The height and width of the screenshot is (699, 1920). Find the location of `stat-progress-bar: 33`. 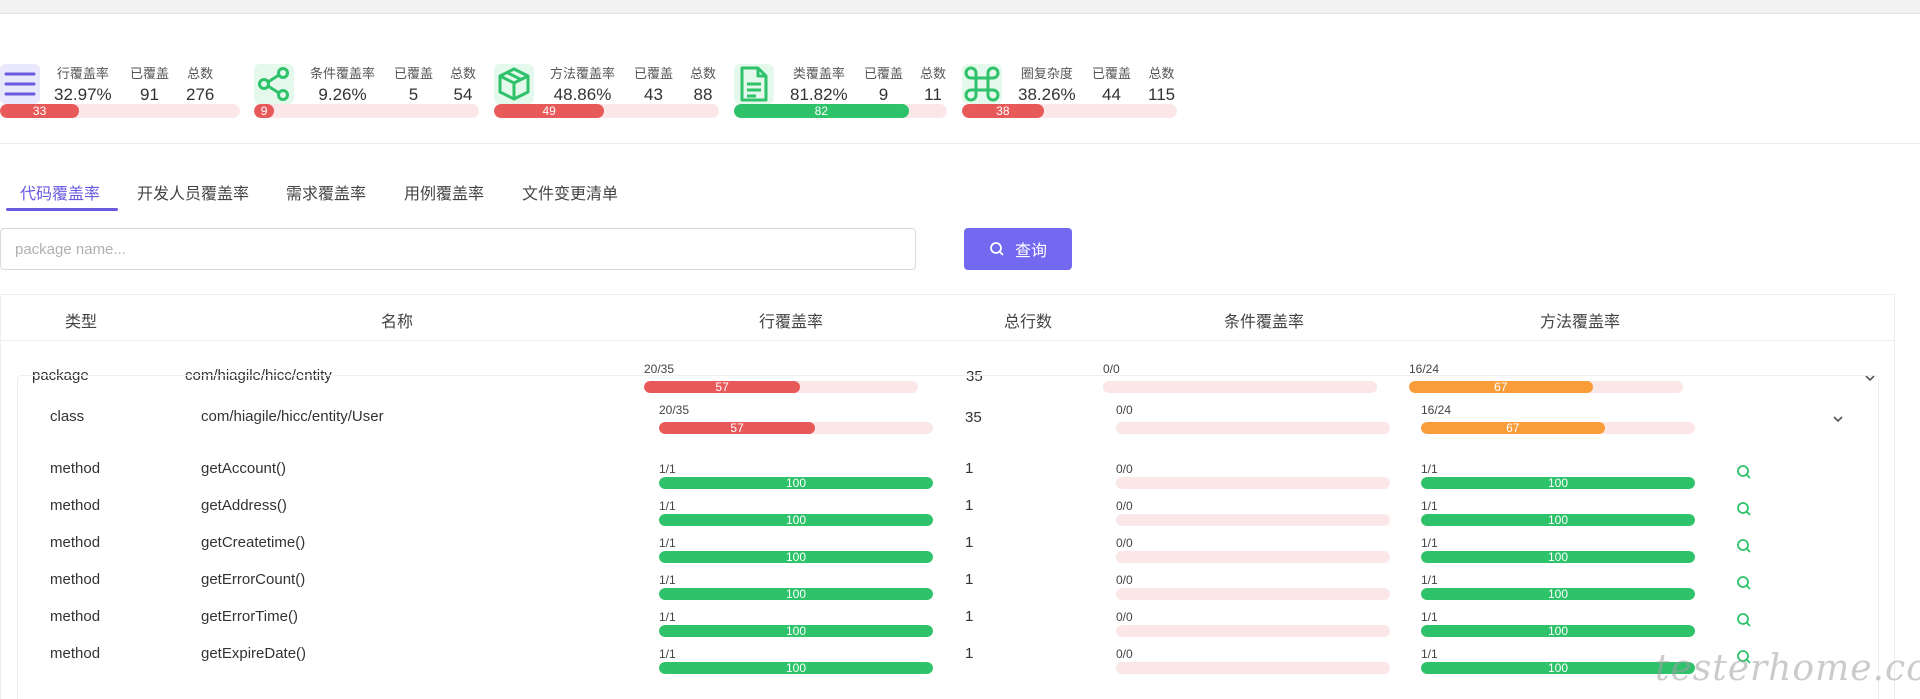

stat-progress-bar: 33 is located at coordinates (120, 111).